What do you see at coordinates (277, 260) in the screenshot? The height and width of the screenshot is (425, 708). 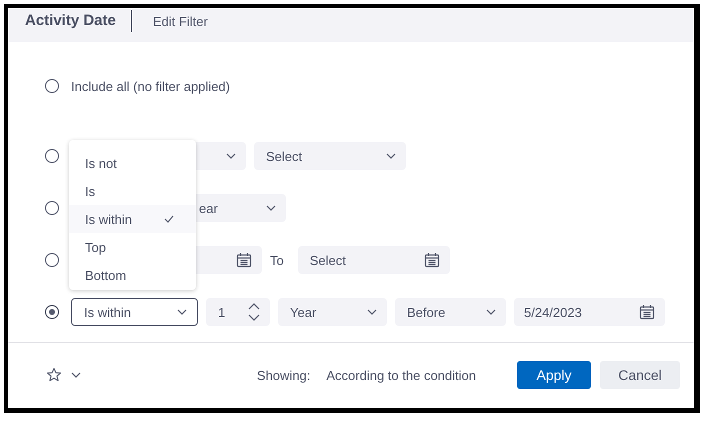 I see `to-label: To` at bounding box center [277, 260].